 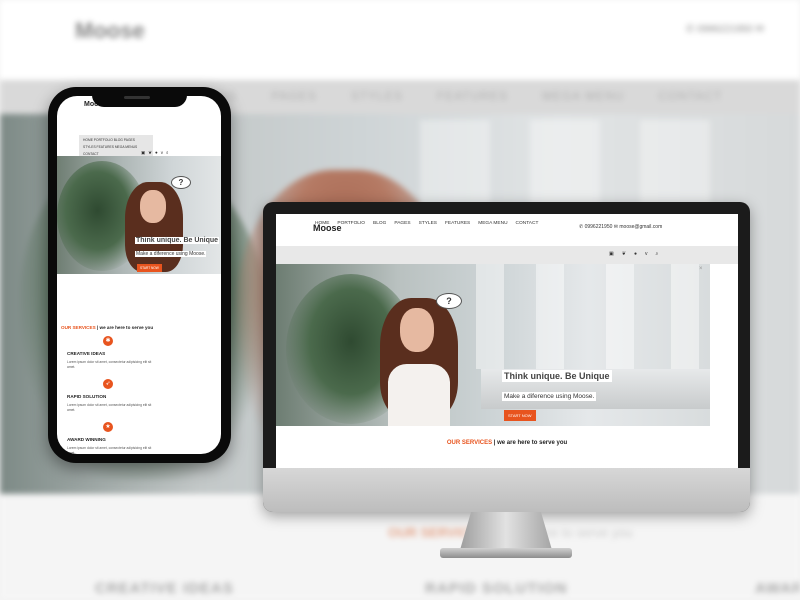 What do you see at coordinates (86, 439) in the screenshot?
I see `service-title: AWARD WINNING` at bounding box center [86, 439].